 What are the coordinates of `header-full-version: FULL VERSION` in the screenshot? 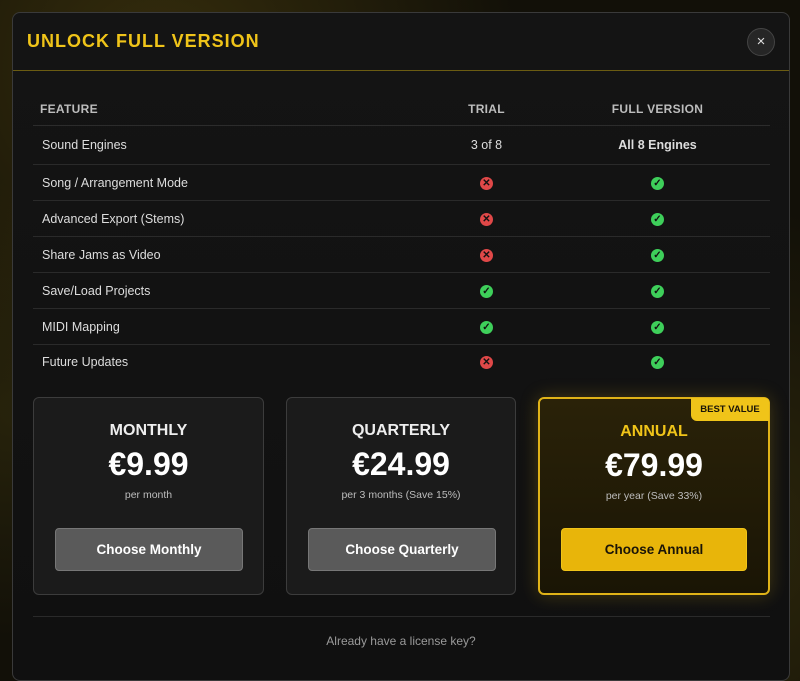 It's located at (657, 109).